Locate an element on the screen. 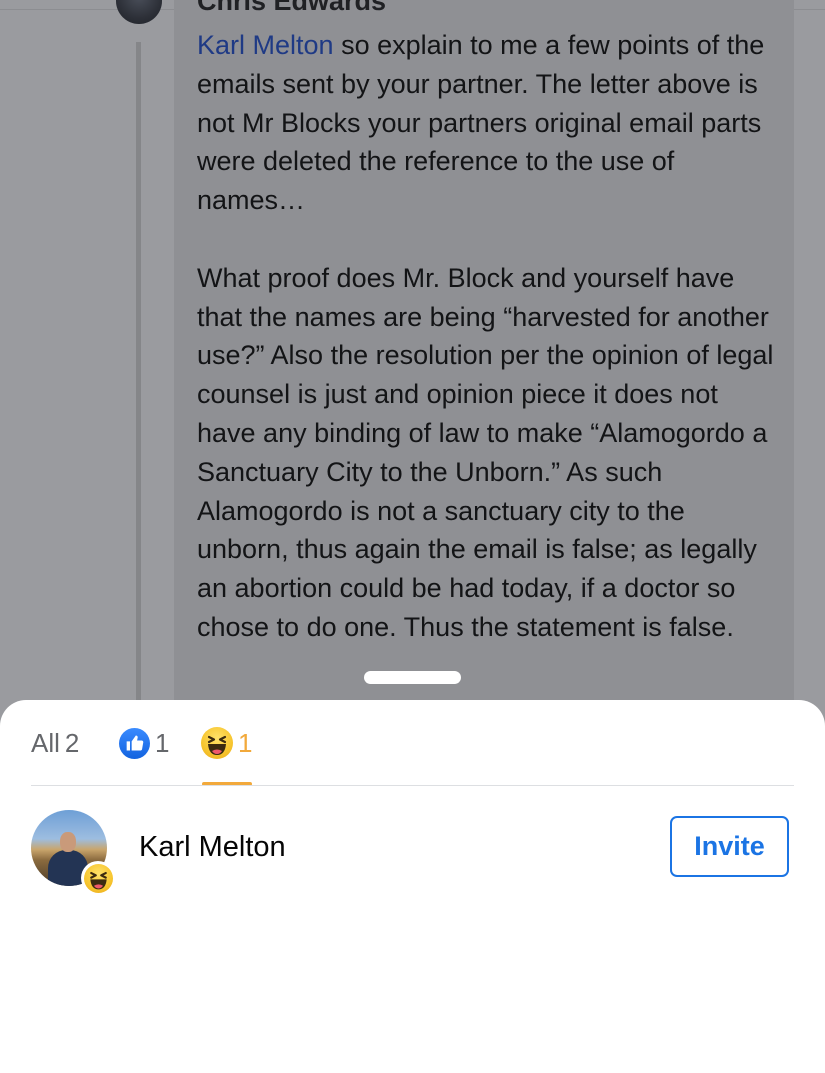  thread-line is located at coordinates (138, 382).